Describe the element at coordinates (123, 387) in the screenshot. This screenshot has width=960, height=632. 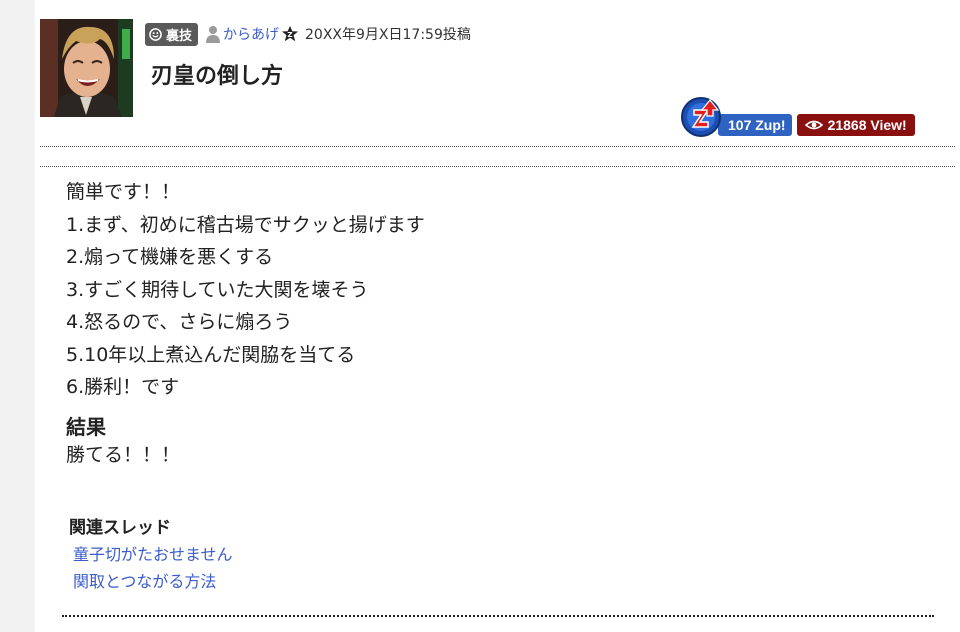
I see `body-line: 6.勝利！です` at that location.